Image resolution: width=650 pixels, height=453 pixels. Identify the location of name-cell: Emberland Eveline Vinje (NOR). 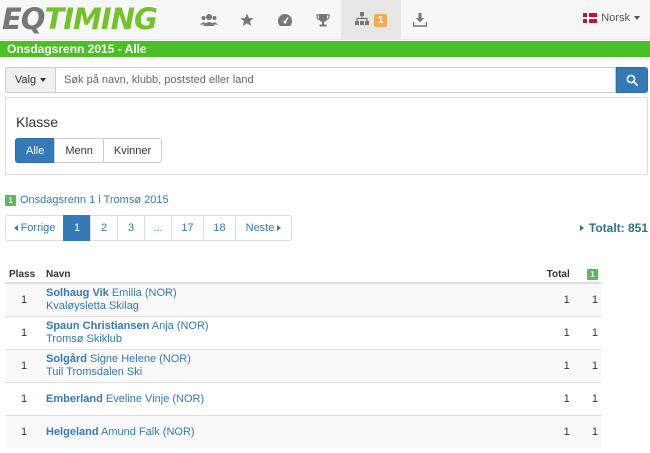
(183, 398).